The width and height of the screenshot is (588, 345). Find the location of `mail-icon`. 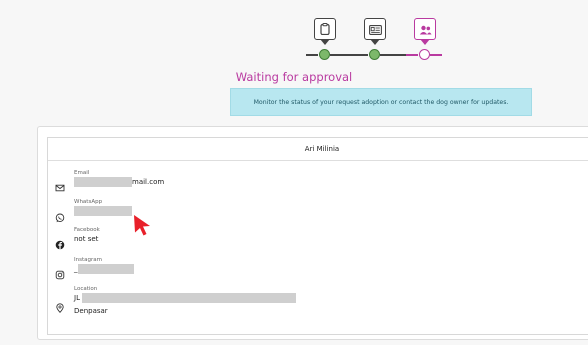

mail-icon is located at coordinates (60, 185).